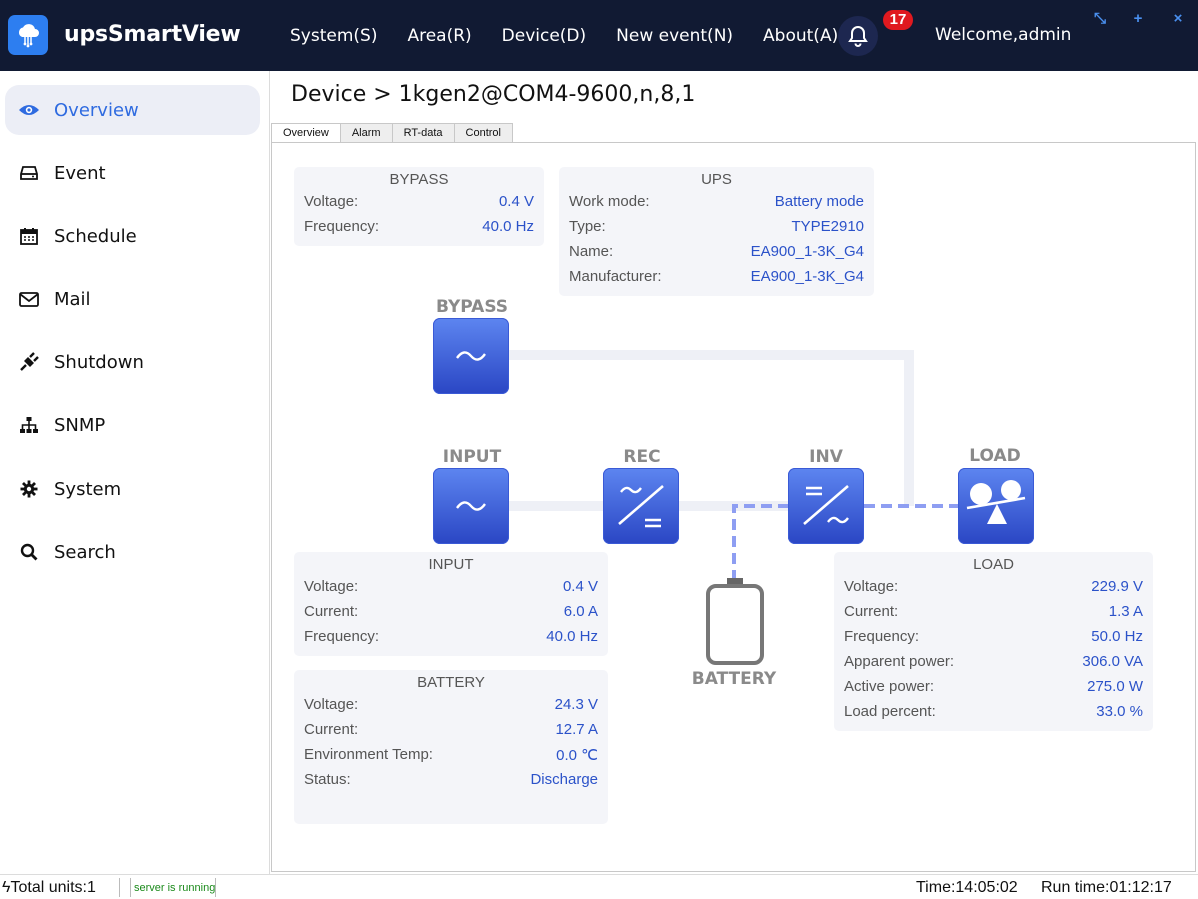 The width and height of the screenshot is (1198, 899). I want to click on battery-node, so click(735, 621).